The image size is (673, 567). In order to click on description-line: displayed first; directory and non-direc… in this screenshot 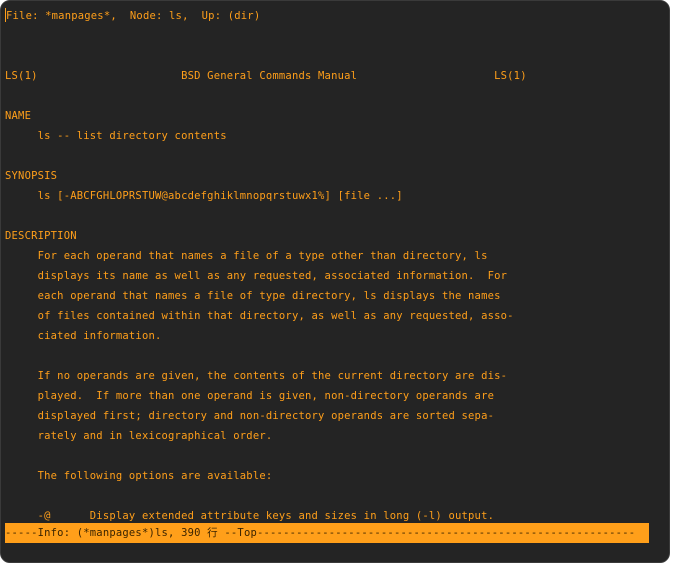, I will do `click(250, 416)`.